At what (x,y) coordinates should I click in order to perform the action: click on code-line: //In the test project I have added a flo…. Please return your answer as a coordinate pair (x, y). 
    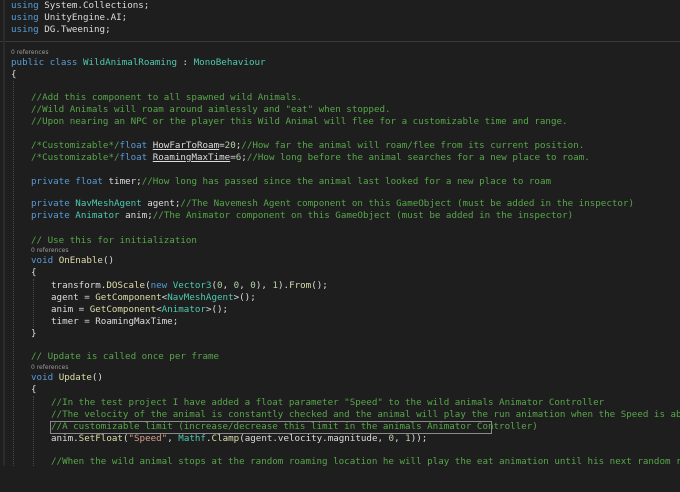
    Looking at the image, I should click on (340, 403).